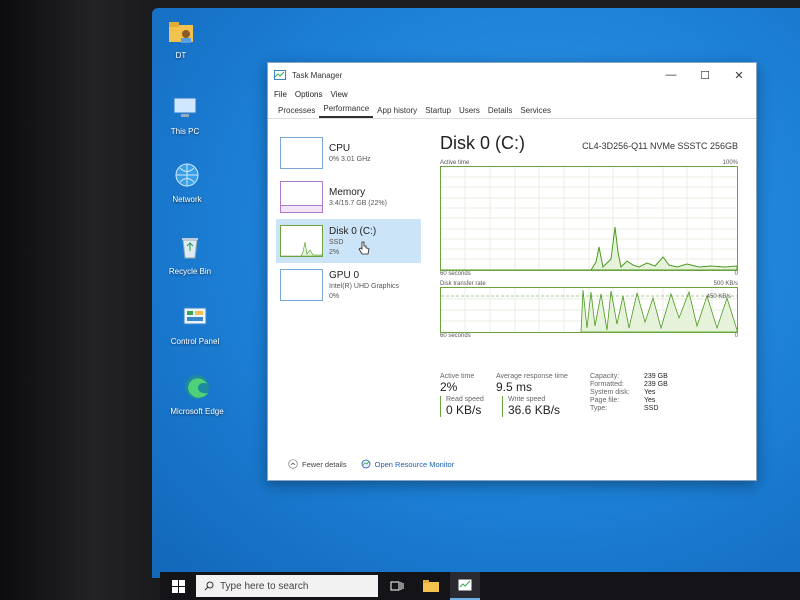 This screenshot has width=800, height=600. I want to click on fewer-details-button: Fewer details, so click(317, 464).